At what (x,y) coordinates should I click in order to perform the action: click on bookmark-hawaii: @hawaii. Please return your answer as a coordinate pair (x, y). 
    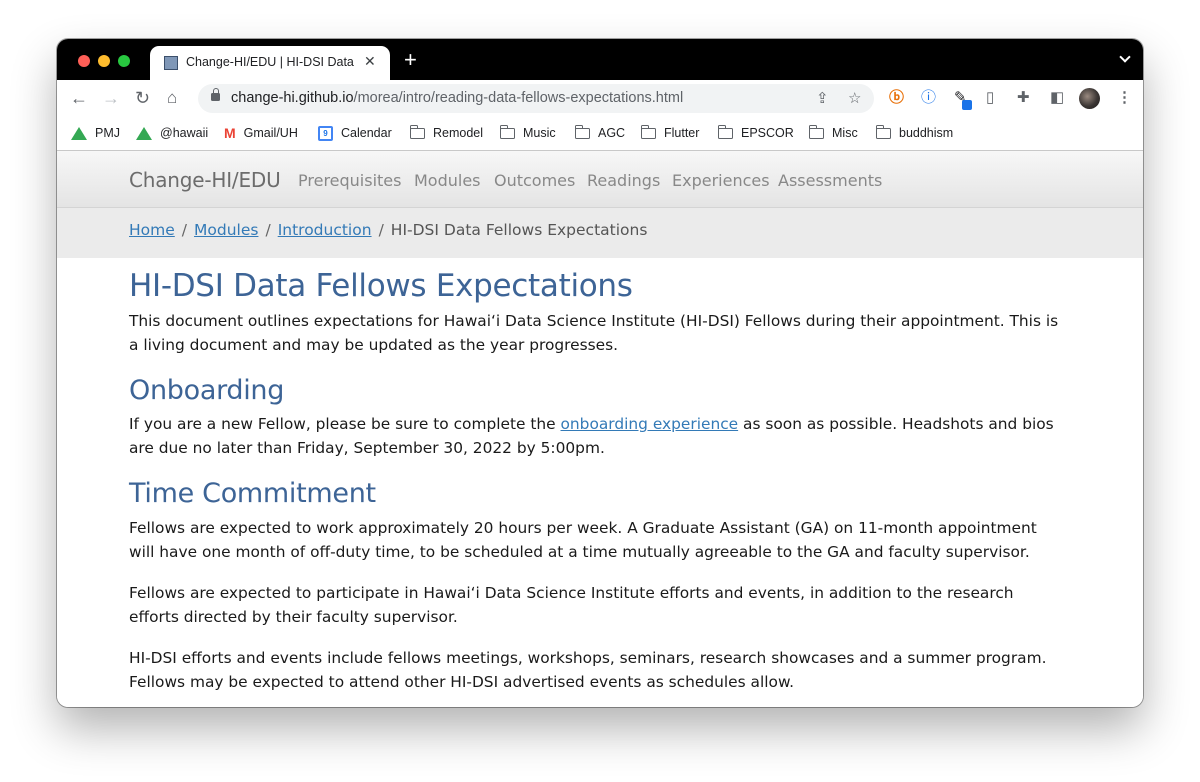
    Looking at the image, I should click on (172, 133).